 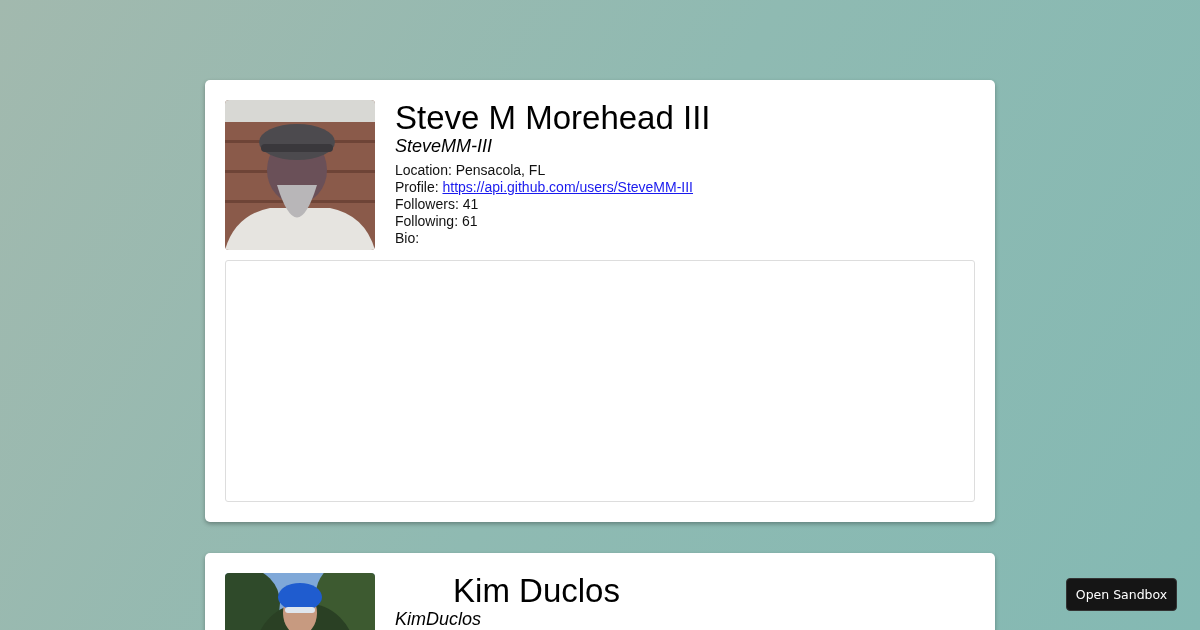 What do you see at coordinates (1121, 594) in the screenshot?
I see `open-sandbox-button: Open Sandbox` at bounding box center [1121, 594].